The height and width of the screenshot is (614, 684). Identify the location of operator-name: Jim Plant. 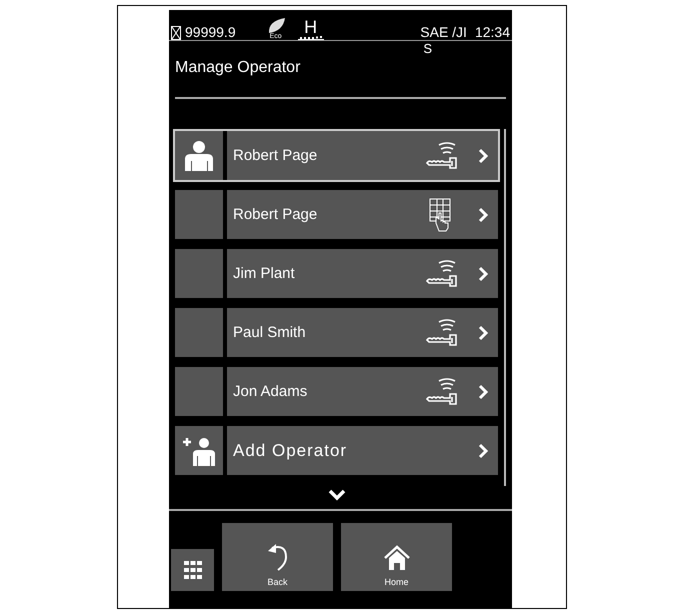
(264, 273).